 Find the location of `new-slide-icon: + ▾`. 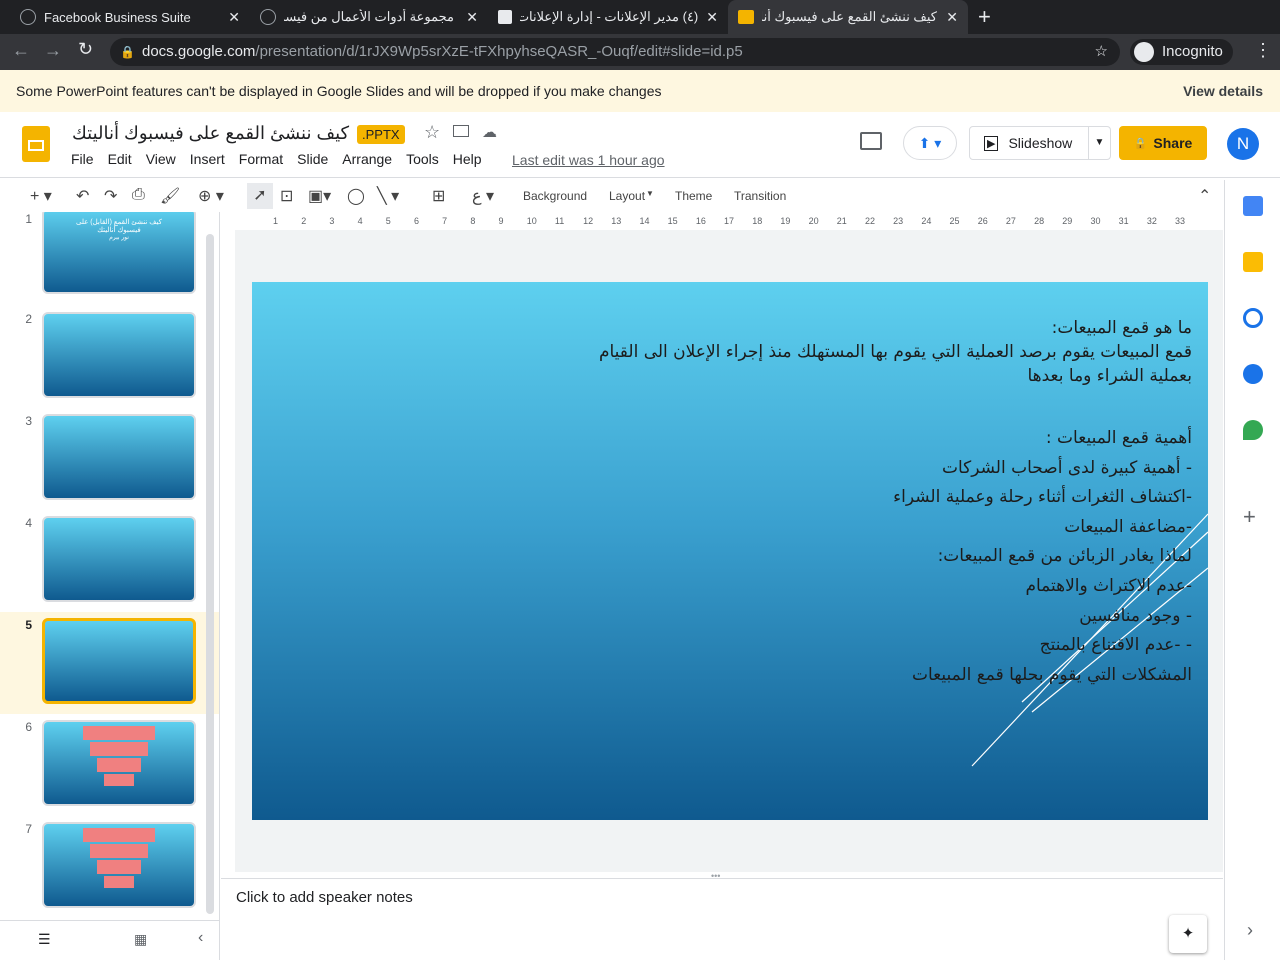

new-slide-icon: + ▾ is located at coordinates (41, 196).